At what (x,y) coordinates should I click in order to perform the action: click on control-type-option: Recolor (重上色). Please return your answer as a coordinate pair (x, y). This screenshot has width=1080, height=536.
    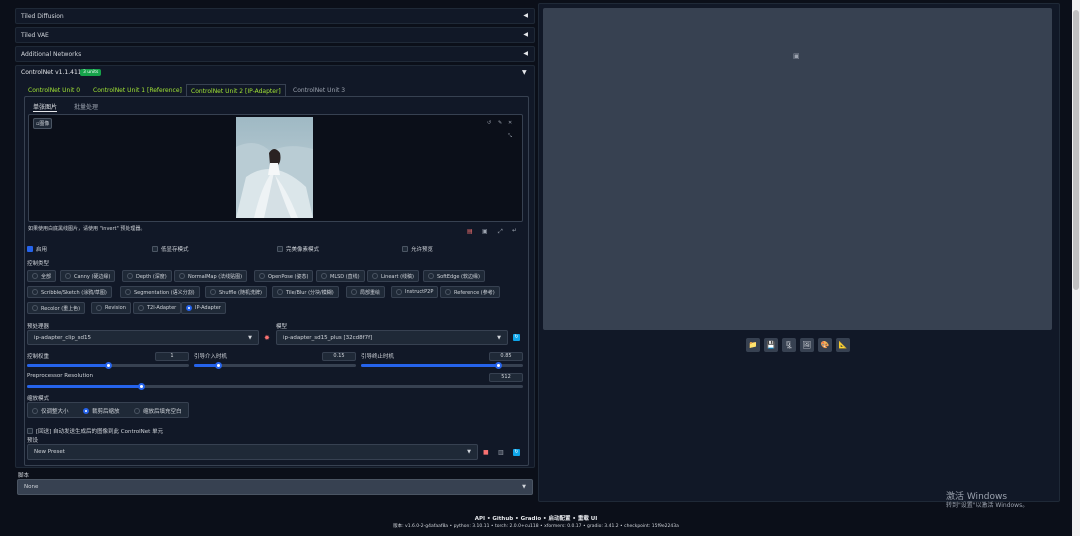
    Looking at the image, I should click on (56, 308).